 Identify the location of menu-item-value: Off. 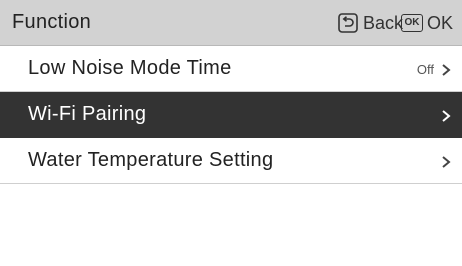
(425, 69).